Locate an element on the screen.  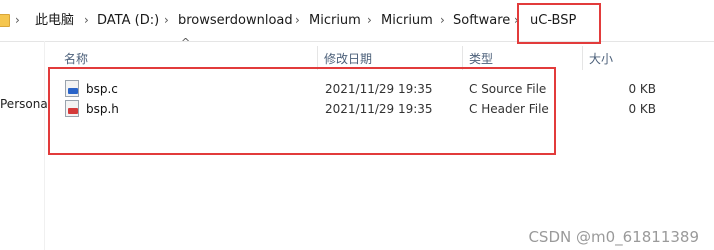
column-header-name: 名称 is located at coordinates (76, 58).